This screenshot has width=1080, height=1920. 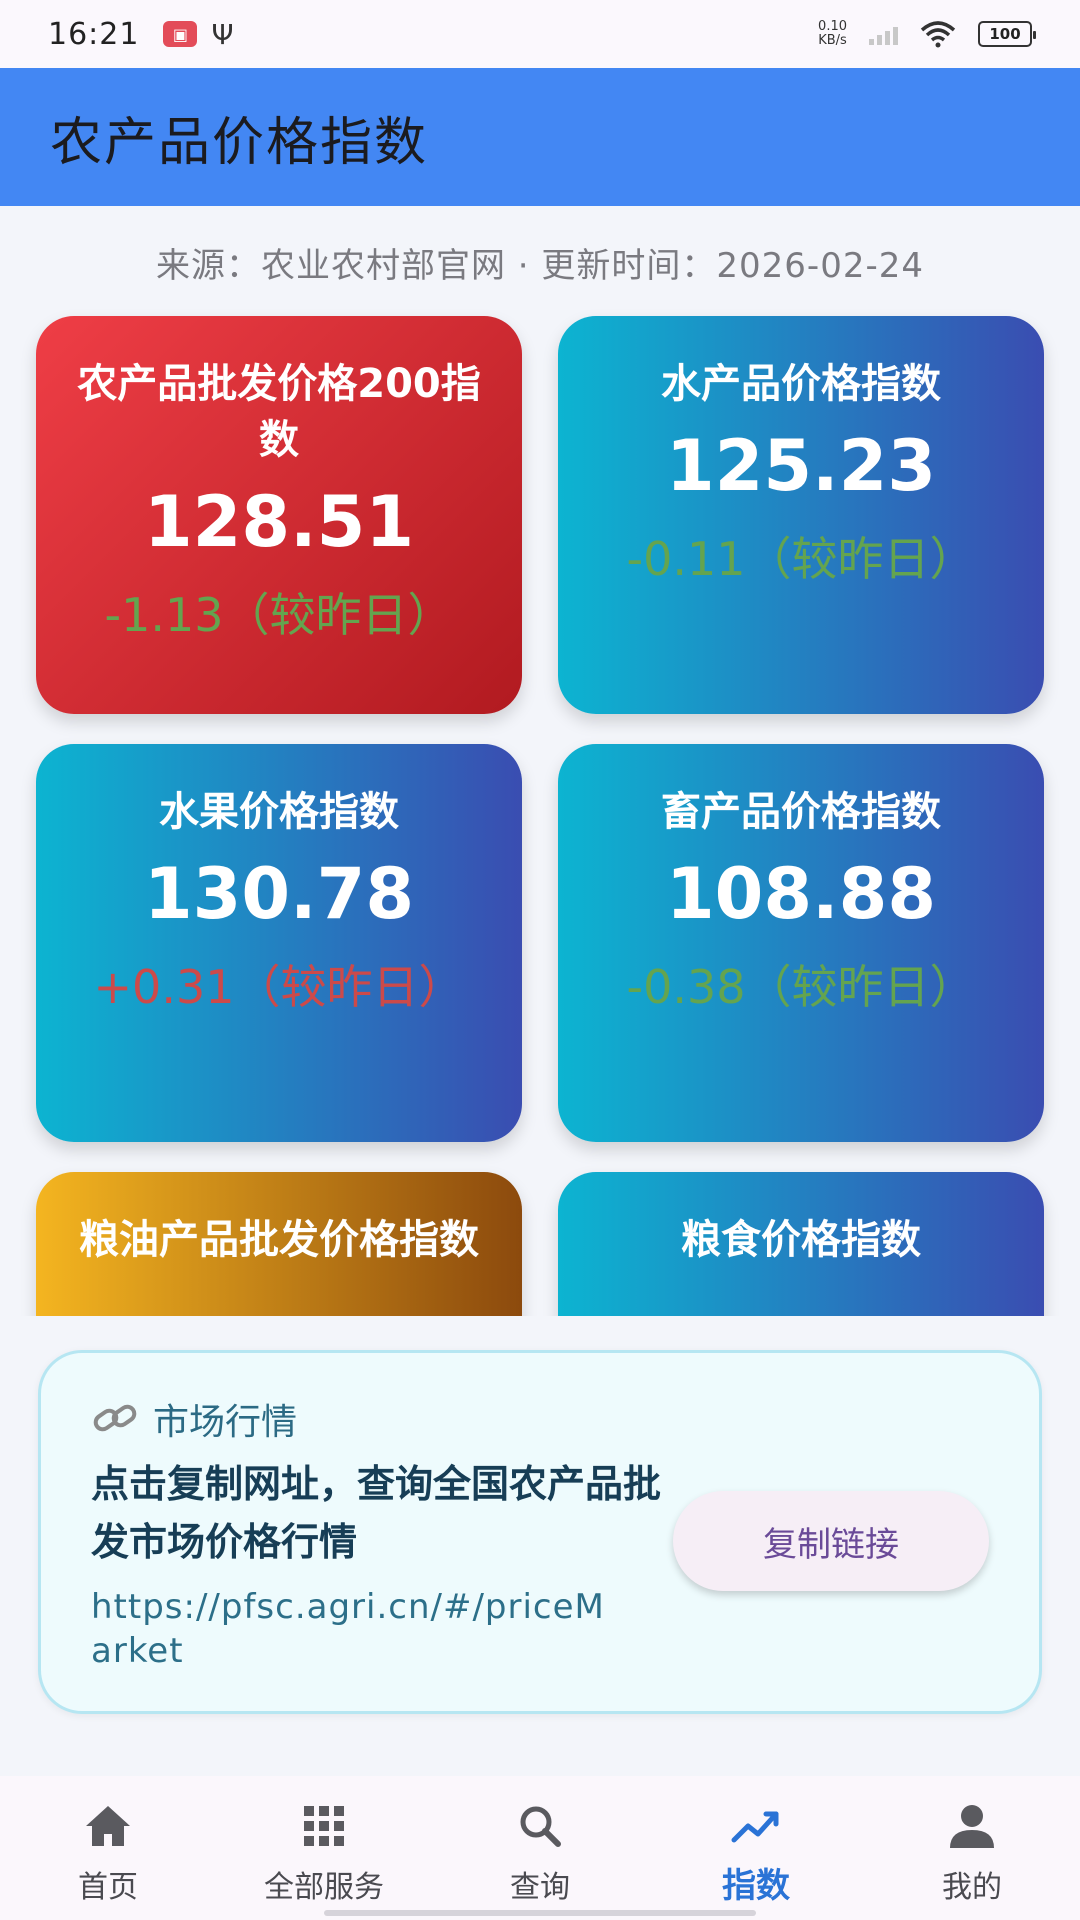 What do you see at coordinates (972, 1887) in the screenshot?
I see `nav-label: 我的` at bounding box center [972, 1887].